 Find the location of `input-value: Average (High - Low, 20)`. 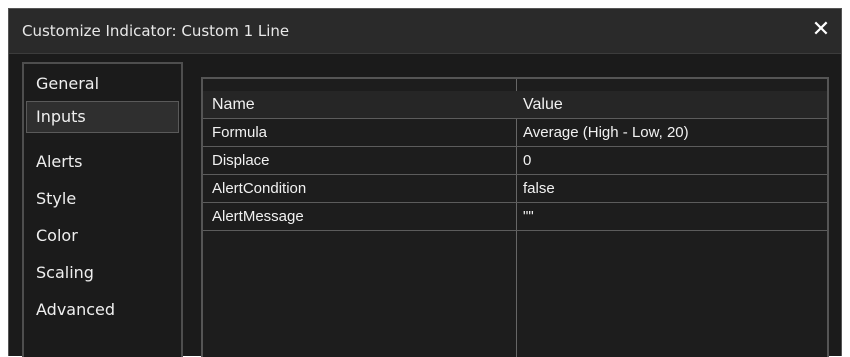

input-value: Average (High - Low, 20) is located at coordinates (672, 132).